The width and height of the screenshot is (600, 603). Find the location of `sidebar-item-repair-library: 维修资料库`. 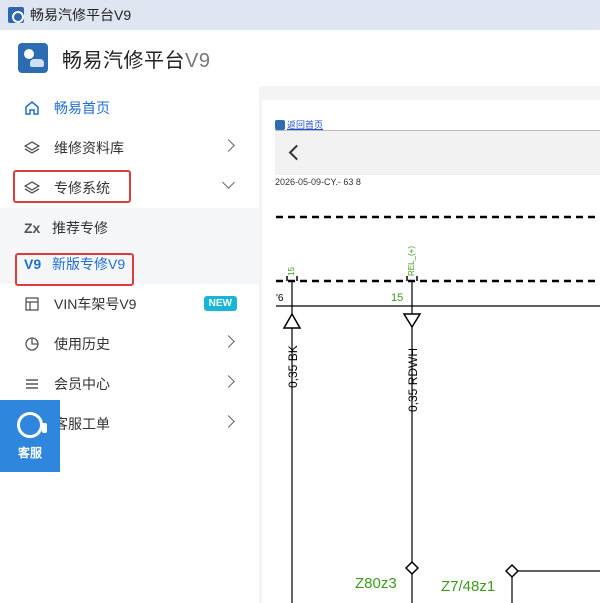

sidebar-item-repair-library: 维修资料库 is located at coordinates (129, 148).